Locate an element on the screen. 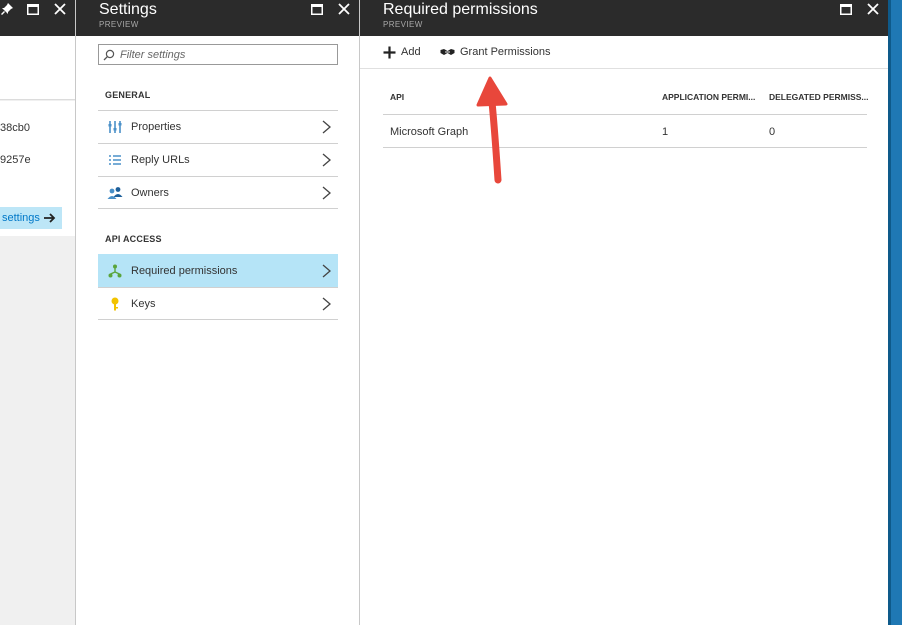 Image resolution: width=902 pixels, height=625 pixels. cell-api: Microsoft Graph is located at coordinates (429, 131).